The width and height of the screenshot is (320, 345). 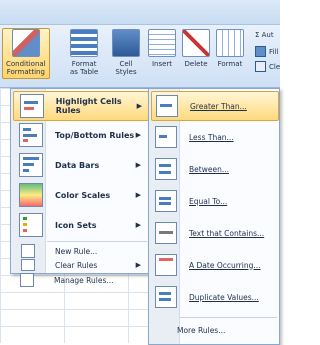 What do you see at coordinates (166, 265) in the screenshot?
I see `date-occurring-icon` at bounding box center [166, 265].